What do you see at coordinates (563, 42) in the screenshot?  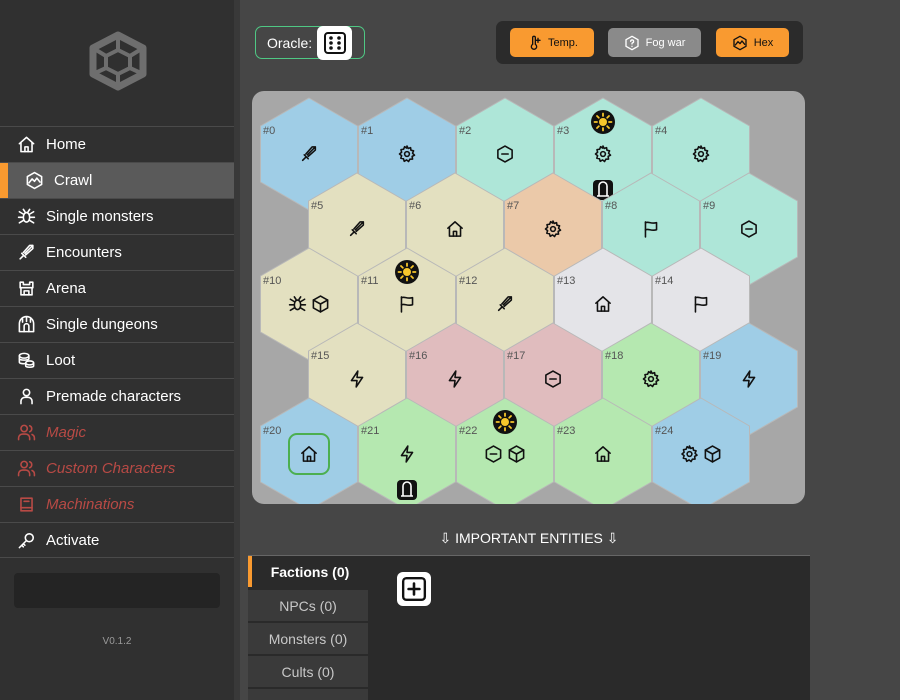 I see `temperature-label: Temp.` at bounding box center [563, 42].